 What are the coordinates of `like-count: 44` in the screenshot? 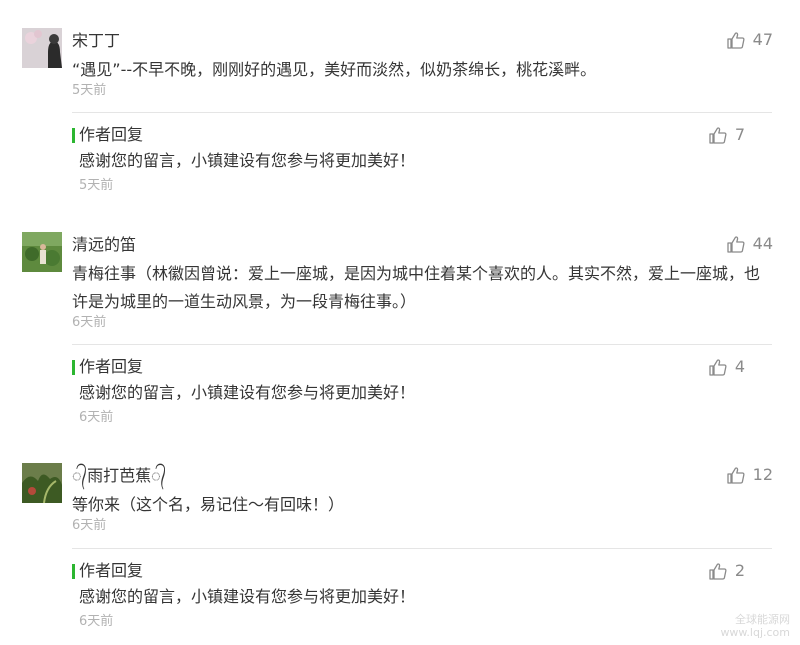 It's located at (762, 243).